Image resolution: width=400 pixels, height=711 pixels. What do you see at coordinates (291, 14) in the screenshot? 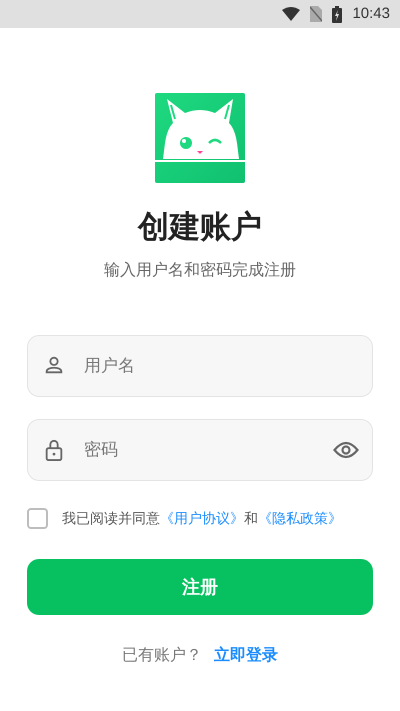
I see `wifi-icon` at bounding box center [291, 14].